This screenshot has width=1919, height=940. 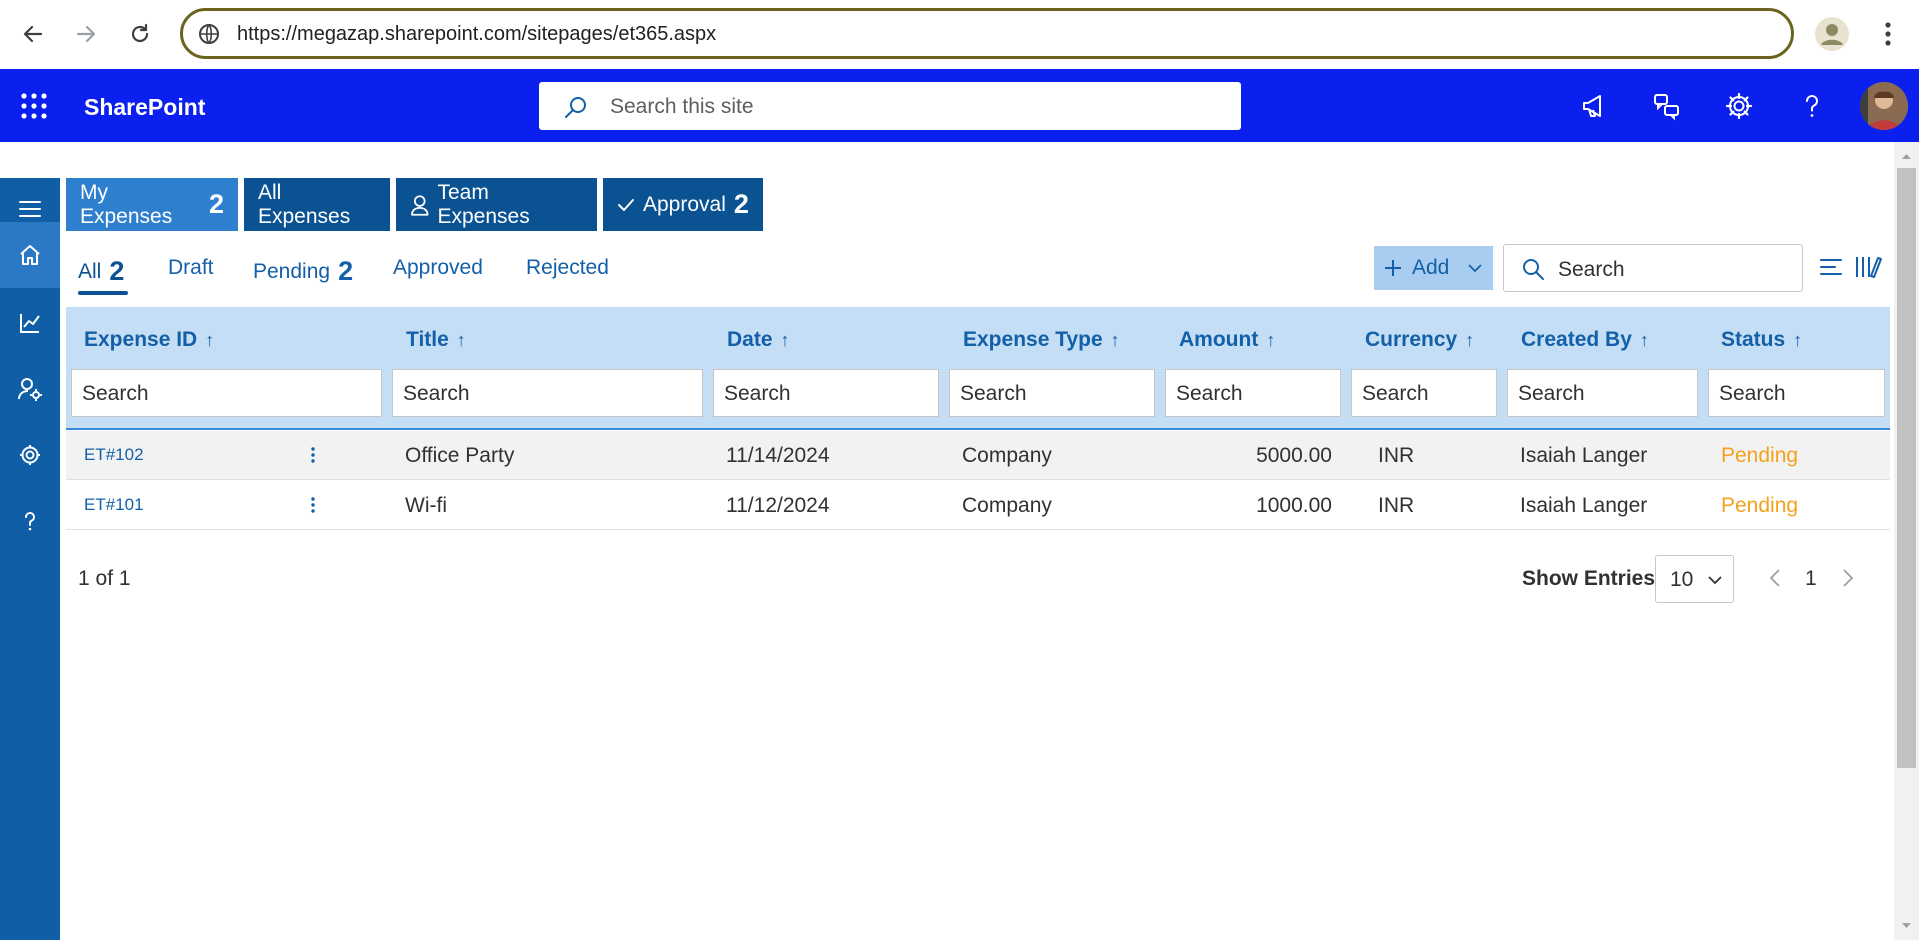 What do you see at coordinates (149, 340) in the screenshot?
I see `column-header-expense-id: Expense ID ↑` at bounding box center [149, 340].